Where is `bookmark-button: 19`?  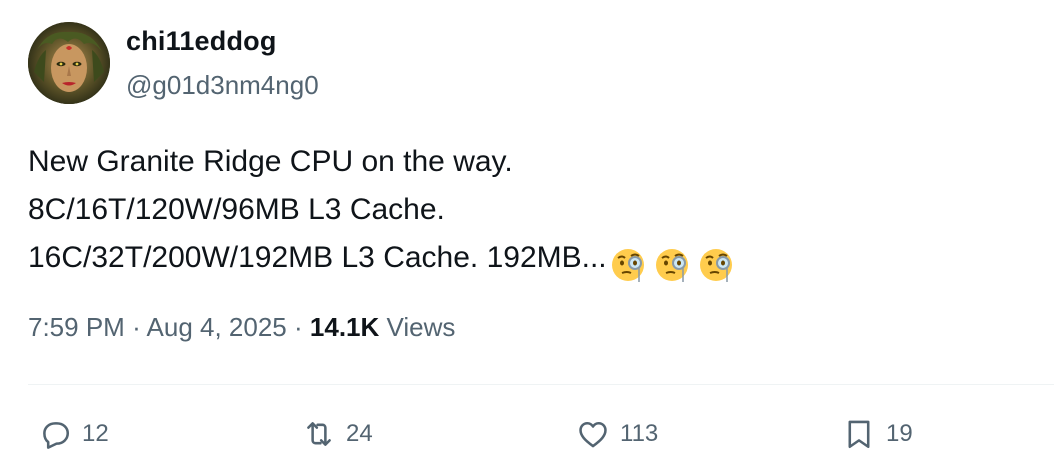 bookmark-button: 19 is located at coordinates (877, 434).